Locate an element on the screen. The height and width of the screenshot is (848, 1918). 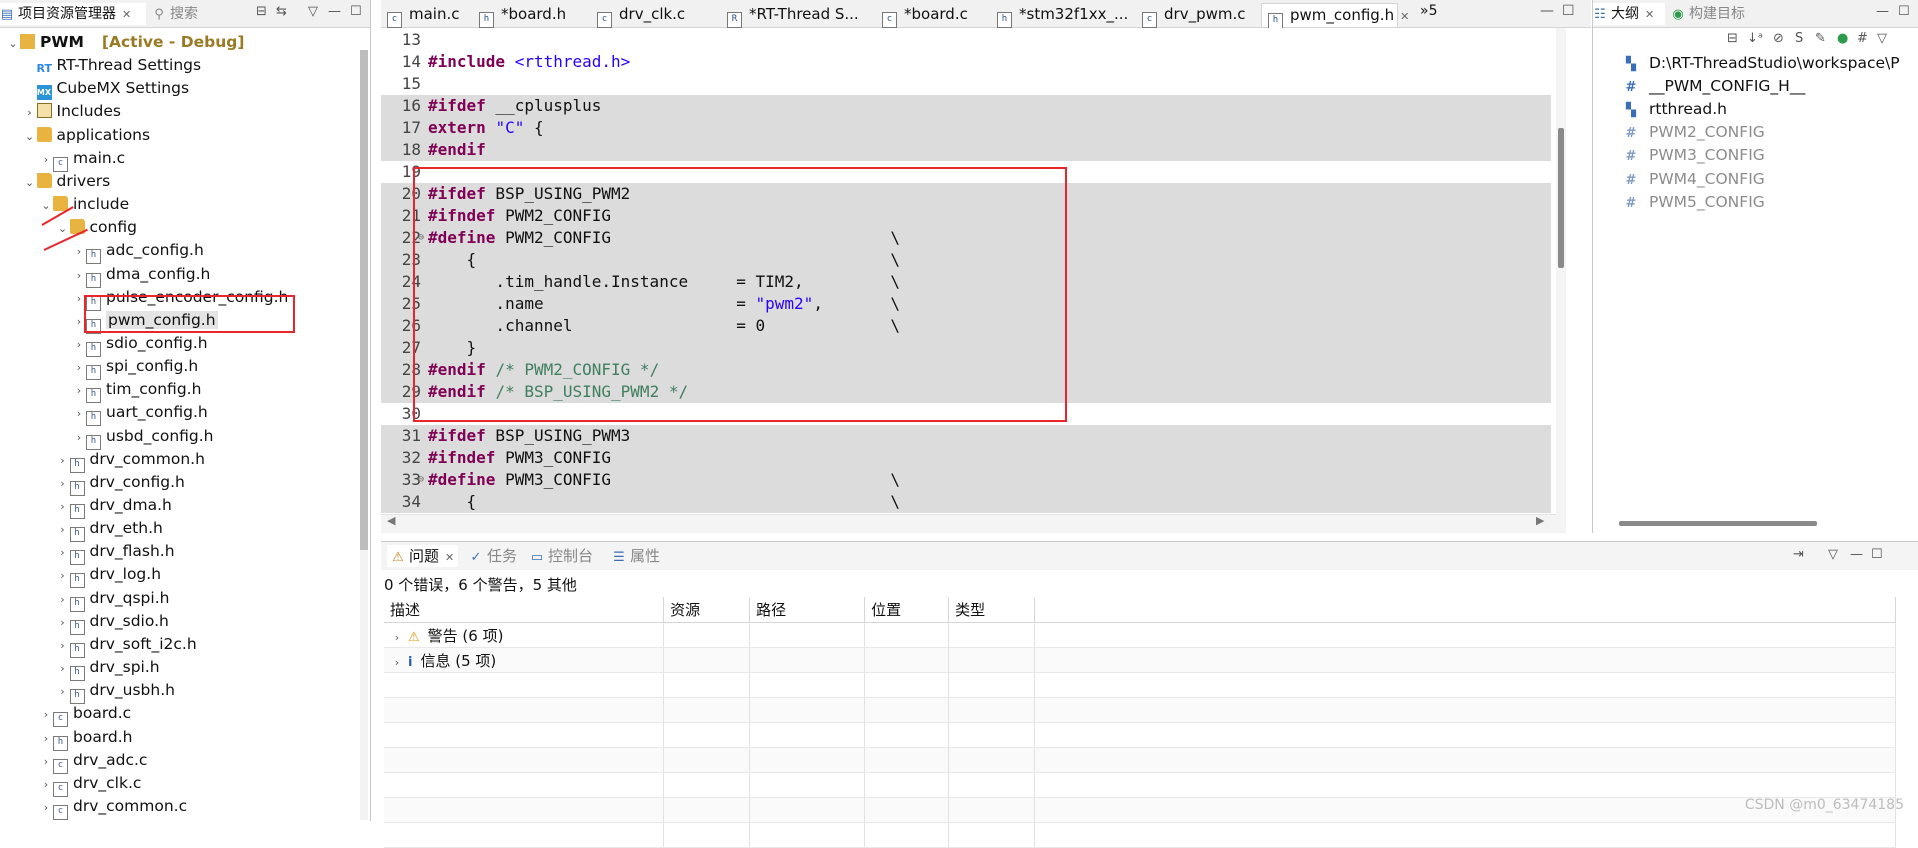
tab-console: ▭ 控制台 is located at coordinates (561, 556).